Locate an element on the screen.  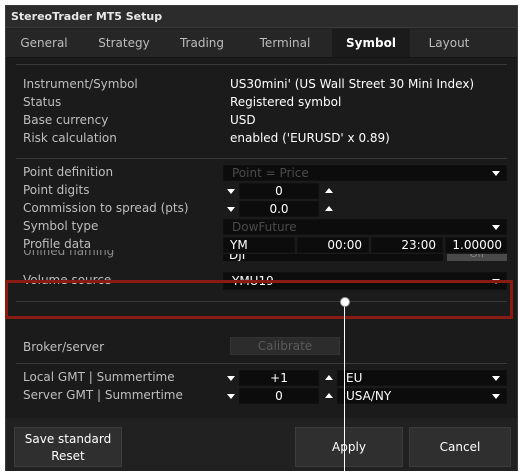
footer-bar: Save standard Reset Apply Cancel is located at coordinates (261, 445).